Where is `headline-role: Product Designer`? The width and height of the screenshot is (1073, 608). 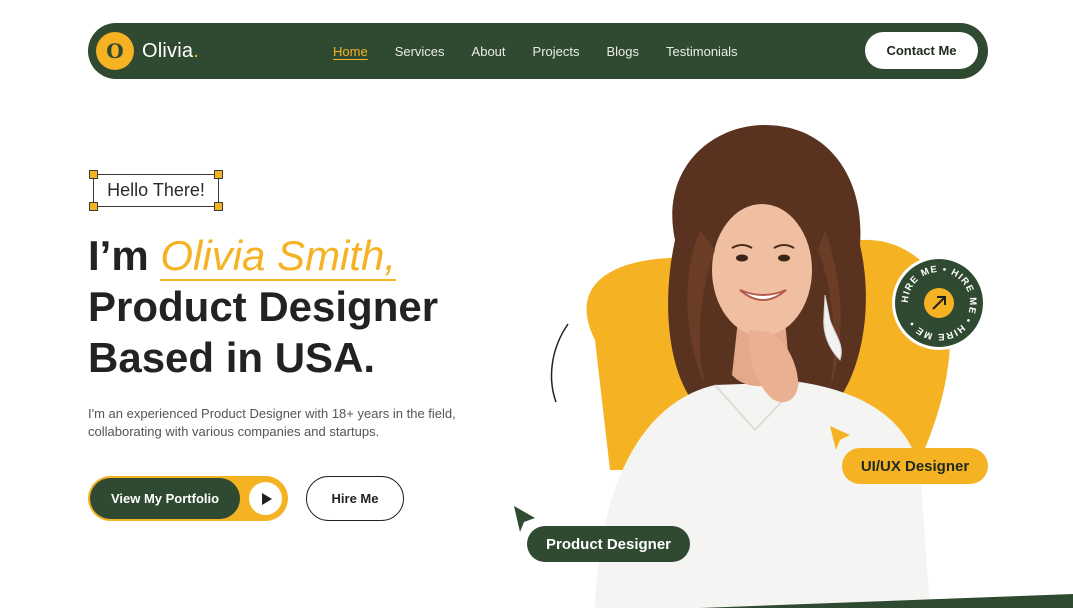
headline-role: Product Designer is located at coordinates (263, 306).